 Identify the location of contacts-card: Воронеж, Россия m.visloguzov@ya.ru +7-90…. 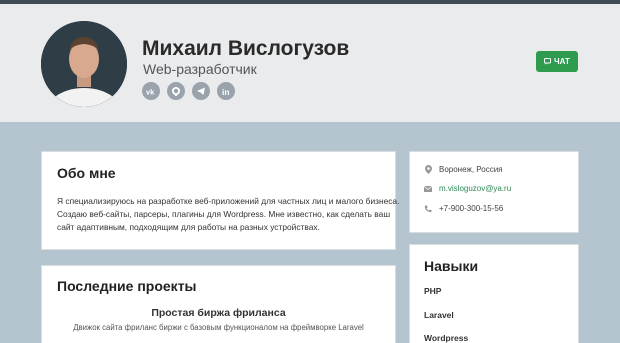
(494, 192).